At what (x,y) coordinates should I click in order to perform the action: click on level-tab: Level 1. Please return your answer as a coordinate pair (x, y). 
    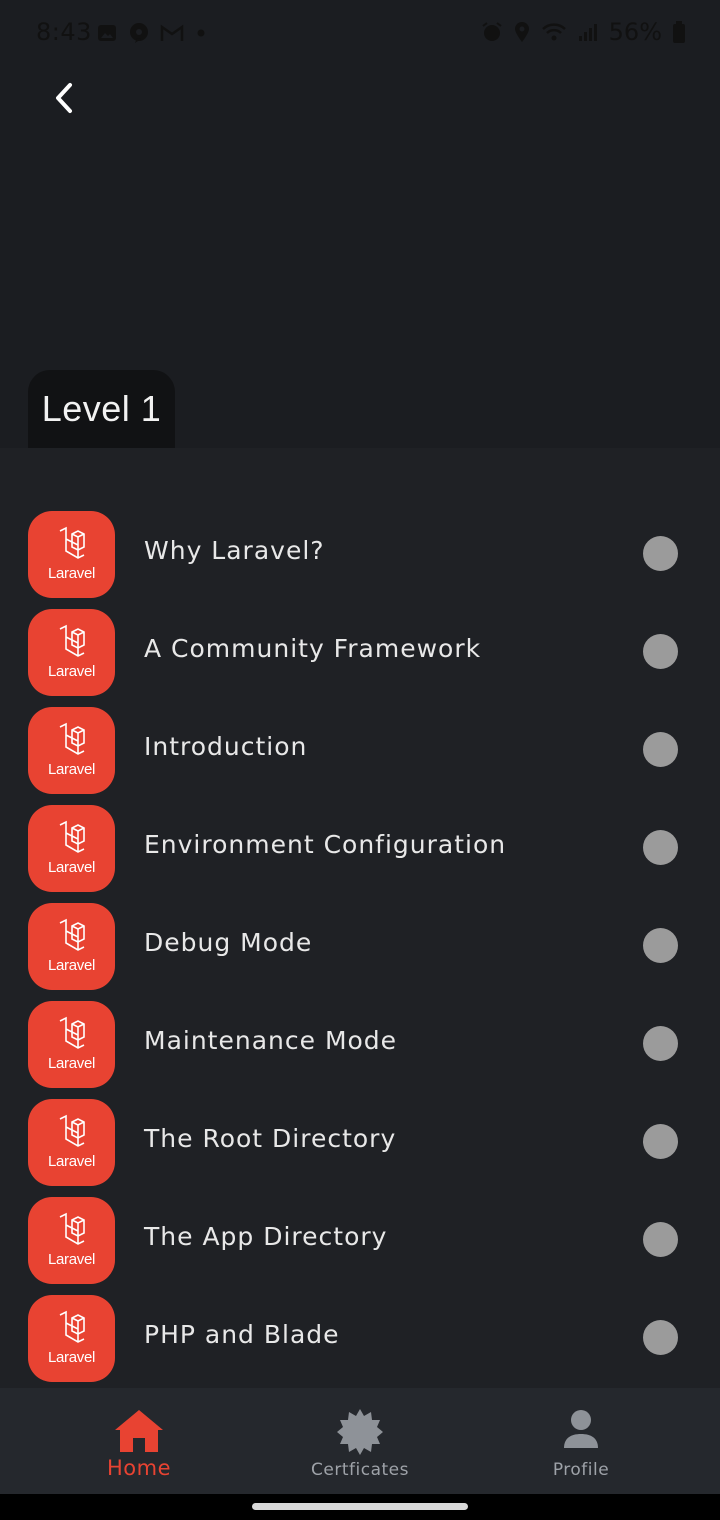
    Looking at the image, I should click on (101, 409).